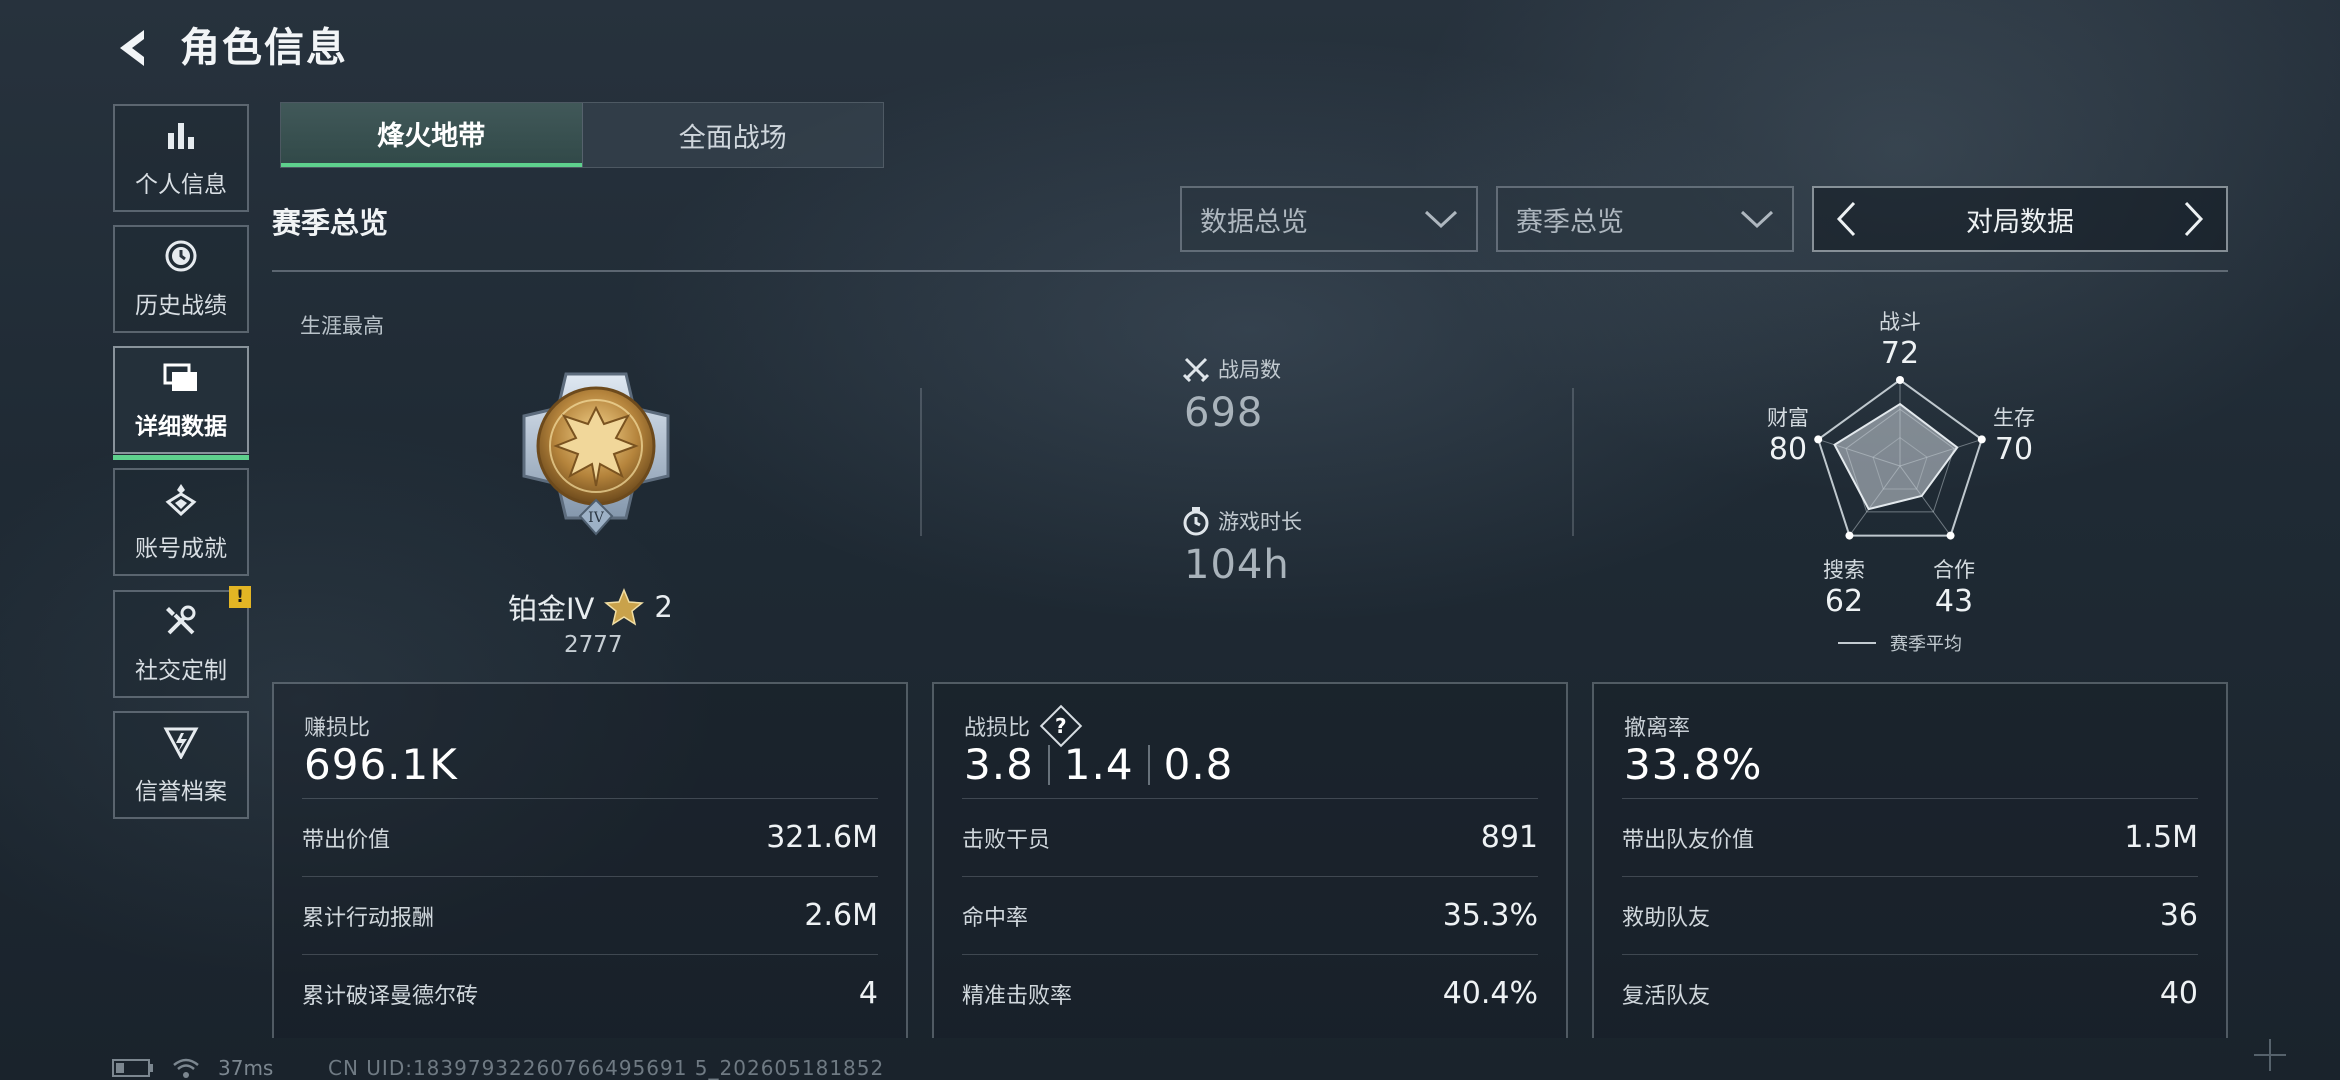 The width and height of the screenshot is (2340, 1080). Describe the element at coordinates (1926, 644) in the screenshot. I see `radar-legend-label: 赛季平均` at that location.